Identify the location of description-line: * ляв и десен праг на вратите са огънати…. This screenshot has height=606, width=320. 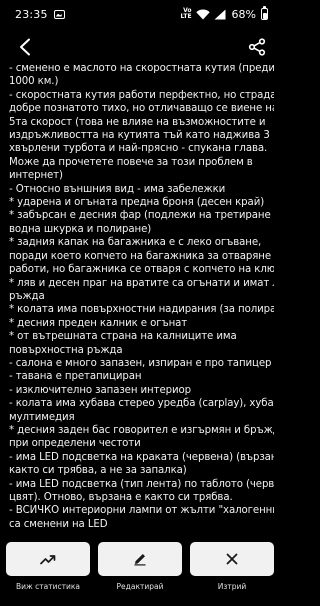
(141, 283).